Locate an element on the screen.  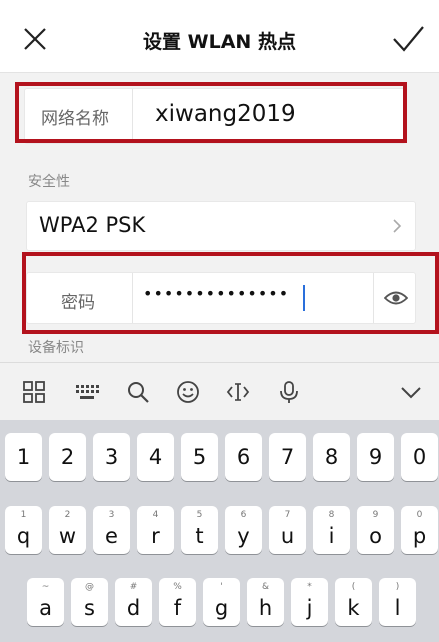
key-u: 7u is located at coordinates (287, 530).